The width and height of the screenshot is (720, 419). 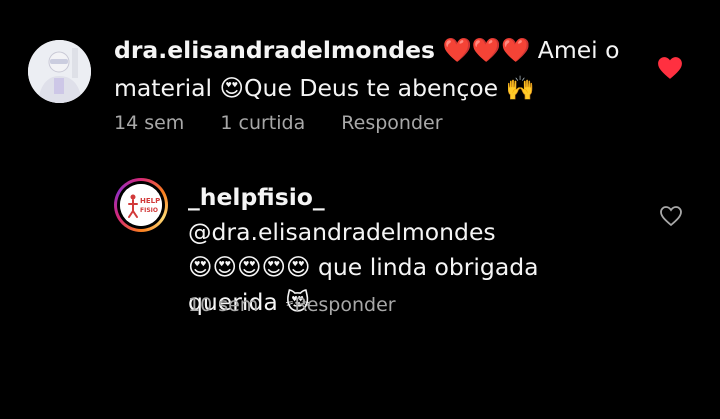 I want to click on story-ring-avatar: HELP FISIO, so click(x=141, y=205).